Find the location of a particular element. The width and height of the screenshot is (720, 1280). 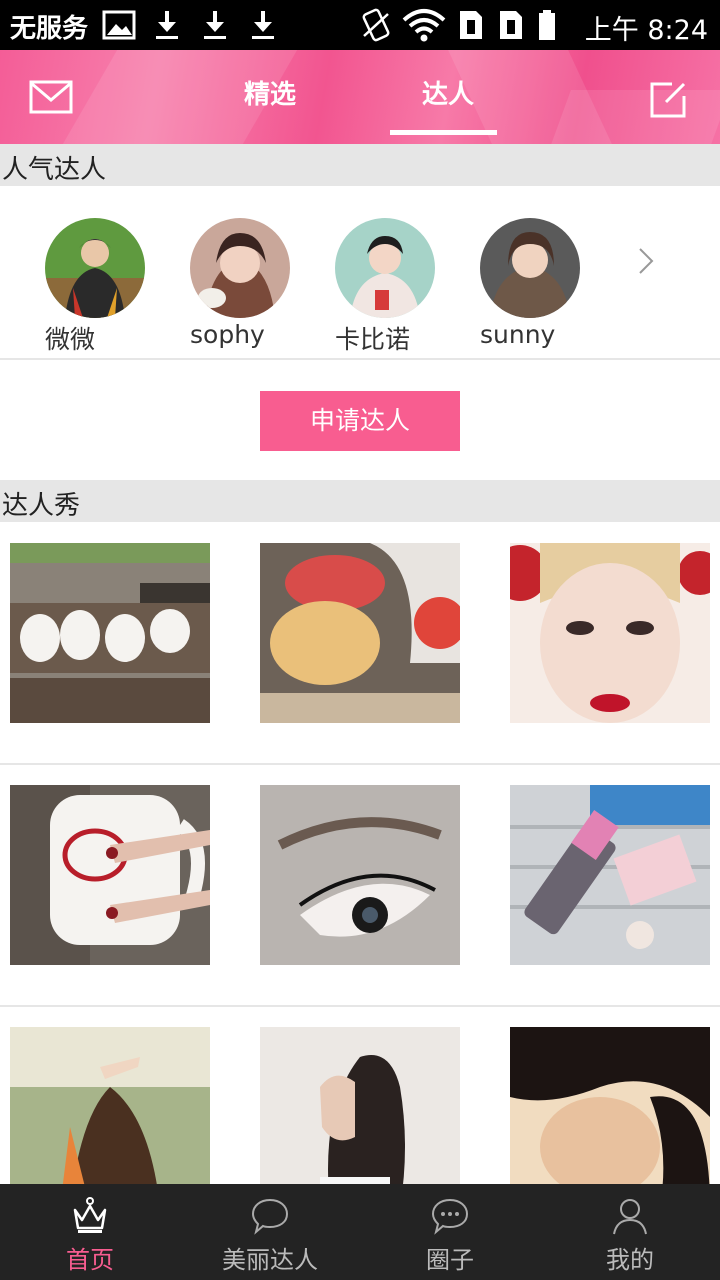

nav-circles: 圈子 is located at coordinates (450, 1232).